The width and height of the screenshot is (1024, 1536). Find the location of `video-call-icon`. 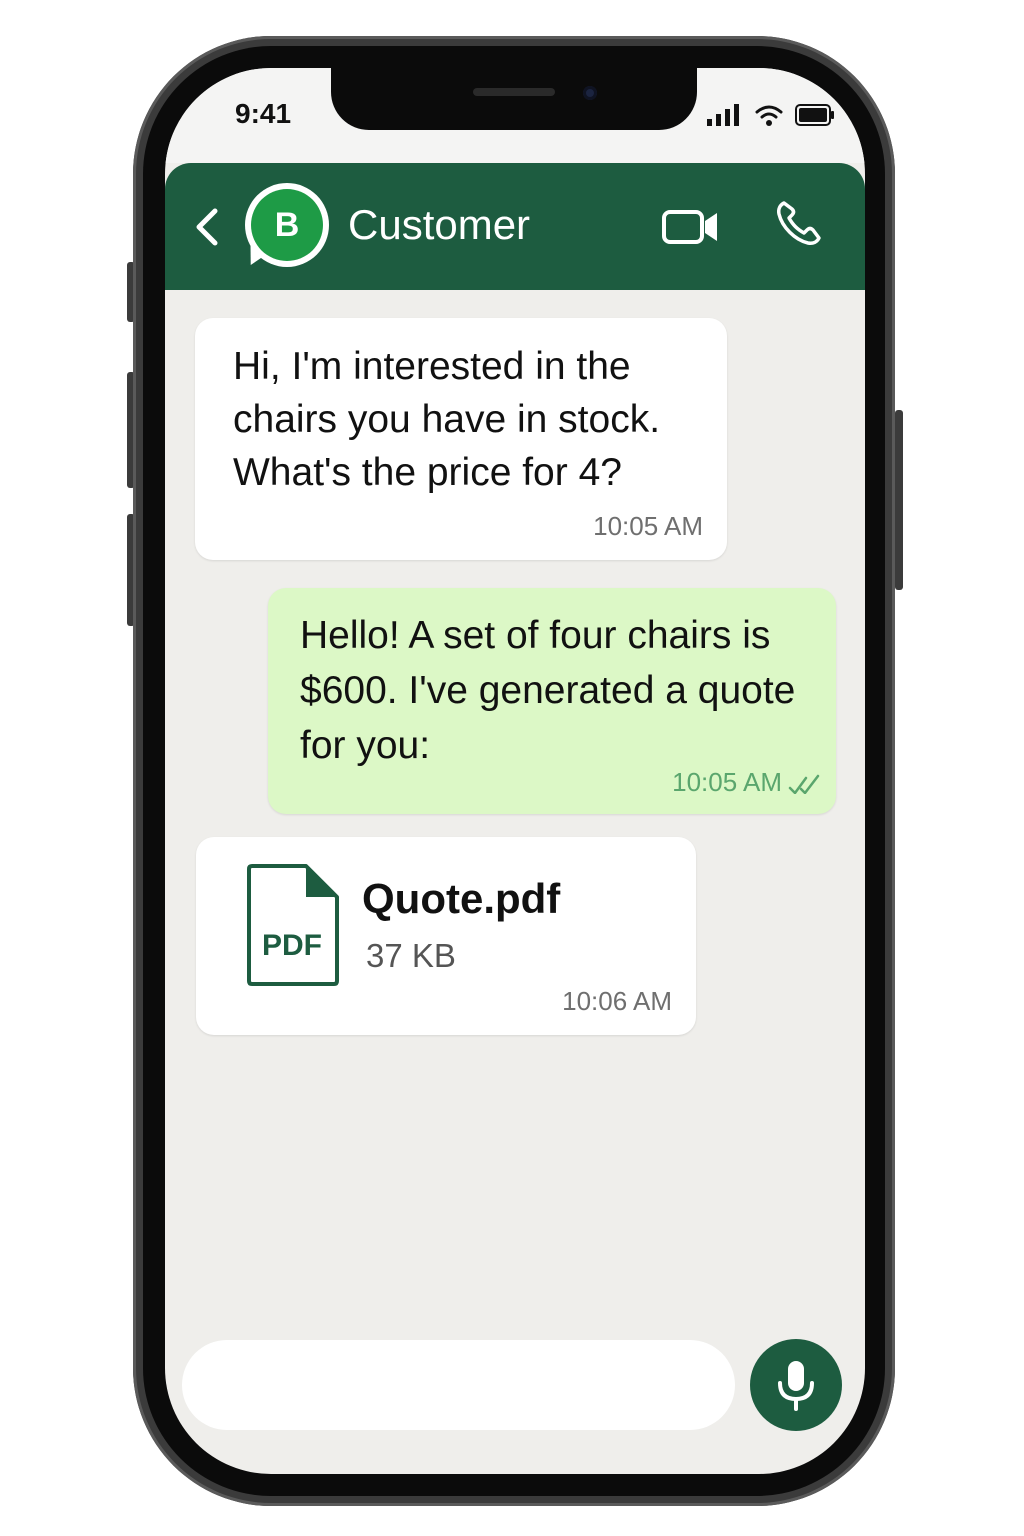

video-call-icon is located at coordinates (691, 227).